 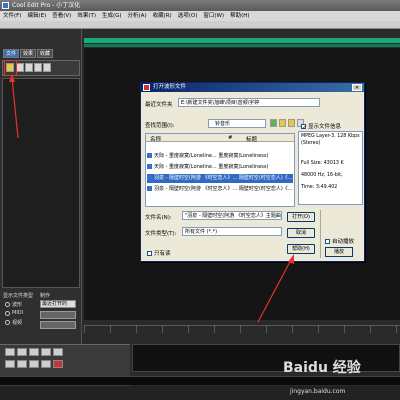 What do you see at coordinates (232, 215) in the screenshot?
I see `filename-input: "羽泉 - 隔壁时空(阿游 《时空恋人》主题曲` at bounding box center [232, 215].